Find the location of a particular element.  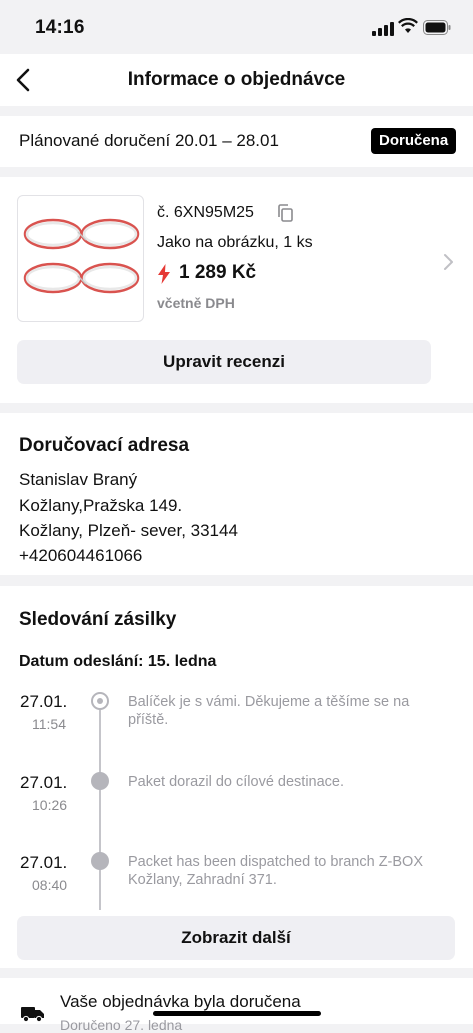

event-time: 08:40 is located at coordinates (50, 885).